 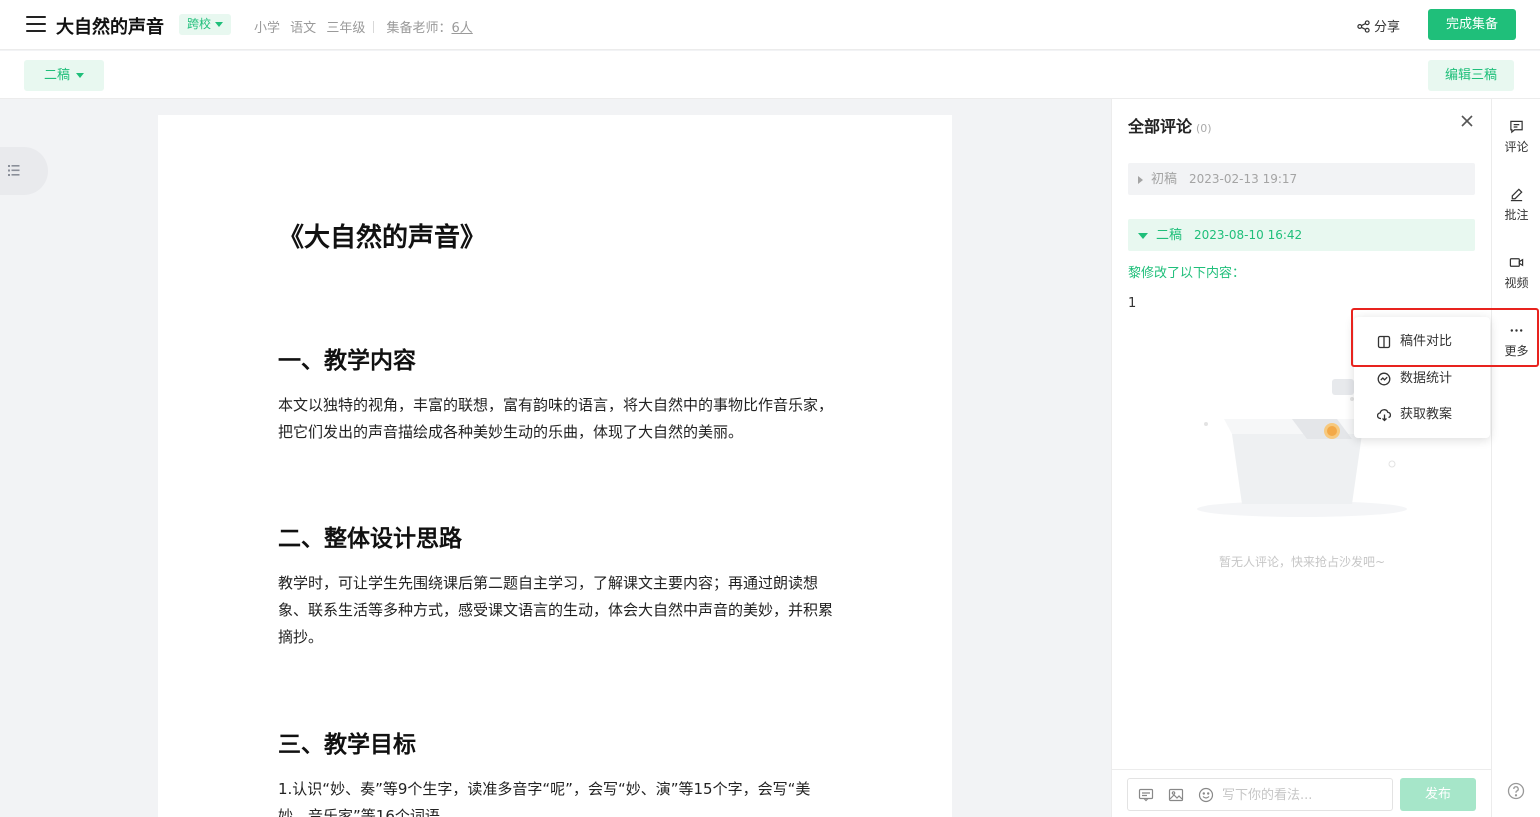 I want to click on image-icon, so click(x=1176, y=795).